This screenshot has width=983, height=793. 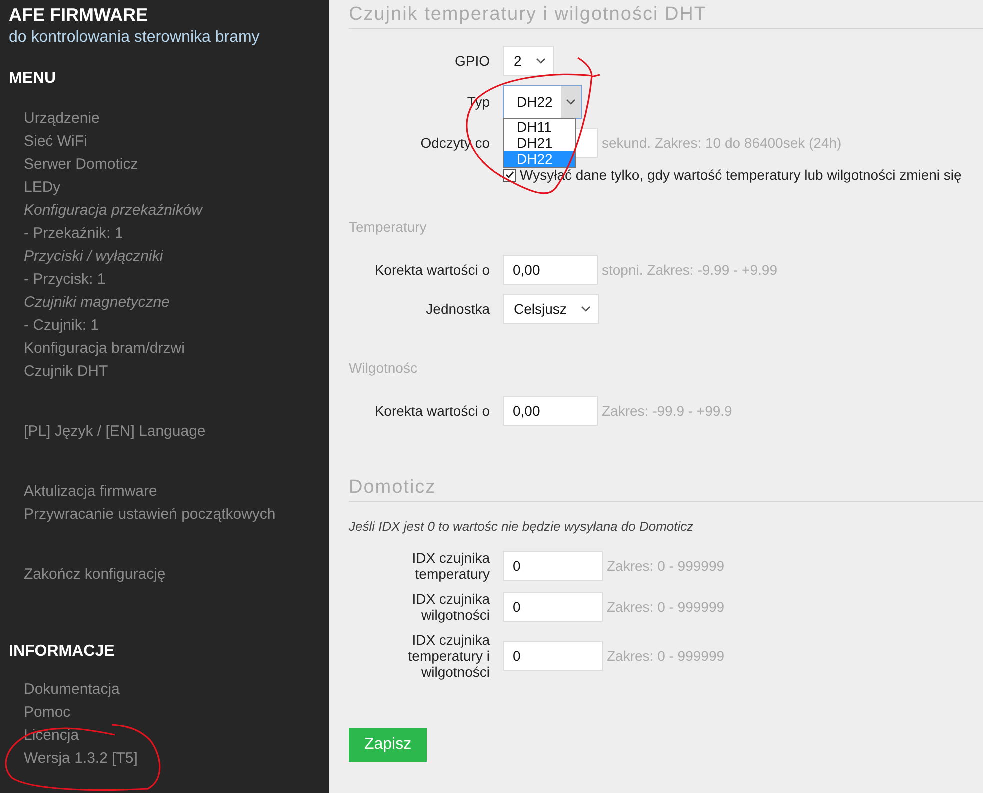 I want to click on field-label: Jednostka, so click(x=457, y=309).